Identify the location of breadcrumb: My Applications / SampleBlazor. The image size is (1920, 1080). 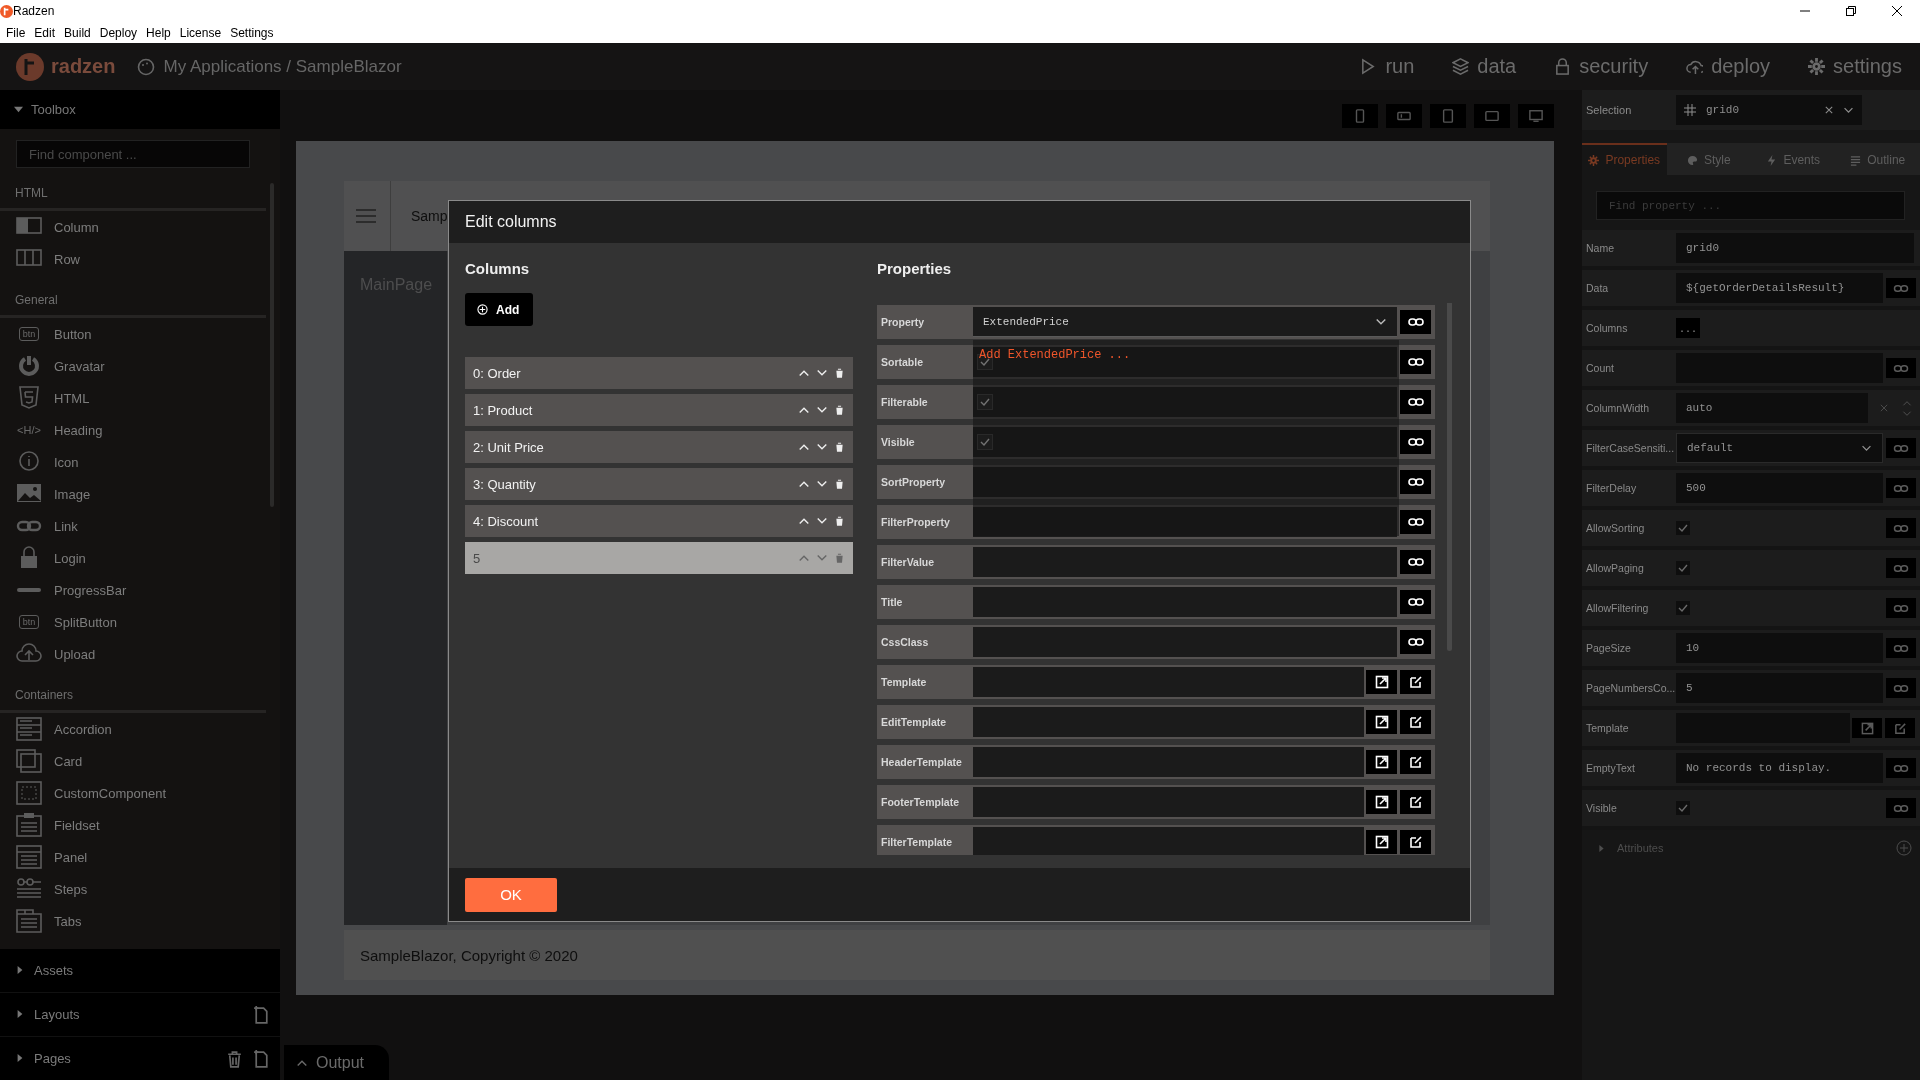
(282, 66).